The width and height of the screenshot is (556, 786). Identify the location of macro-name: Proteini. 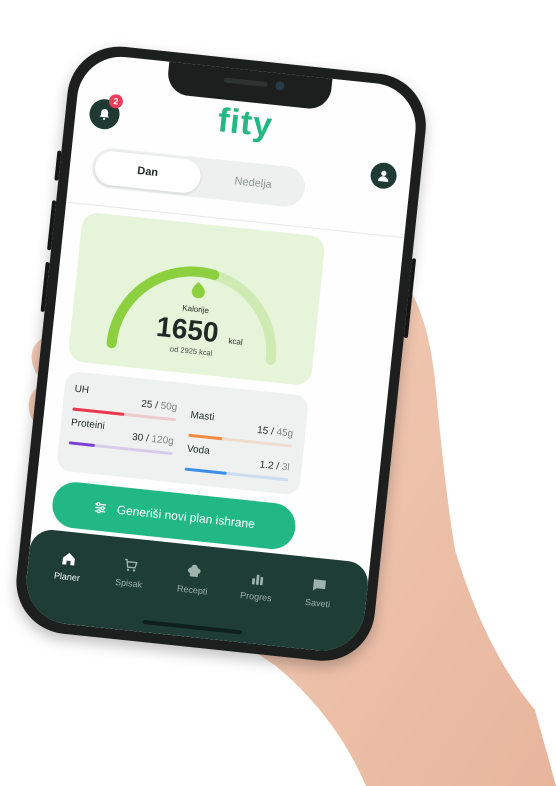
(88, 424).